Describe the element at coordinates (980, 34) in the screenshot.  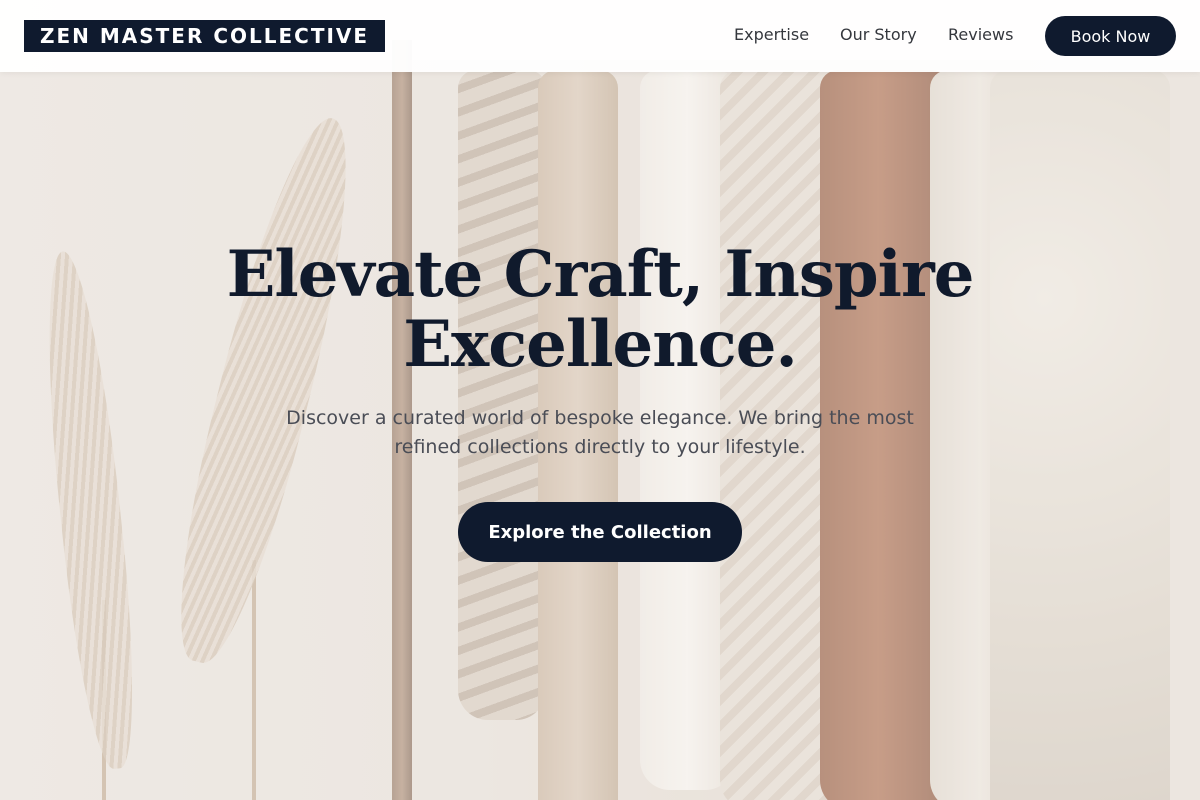
I see `nav-link-reviews: Reviews` at that location.